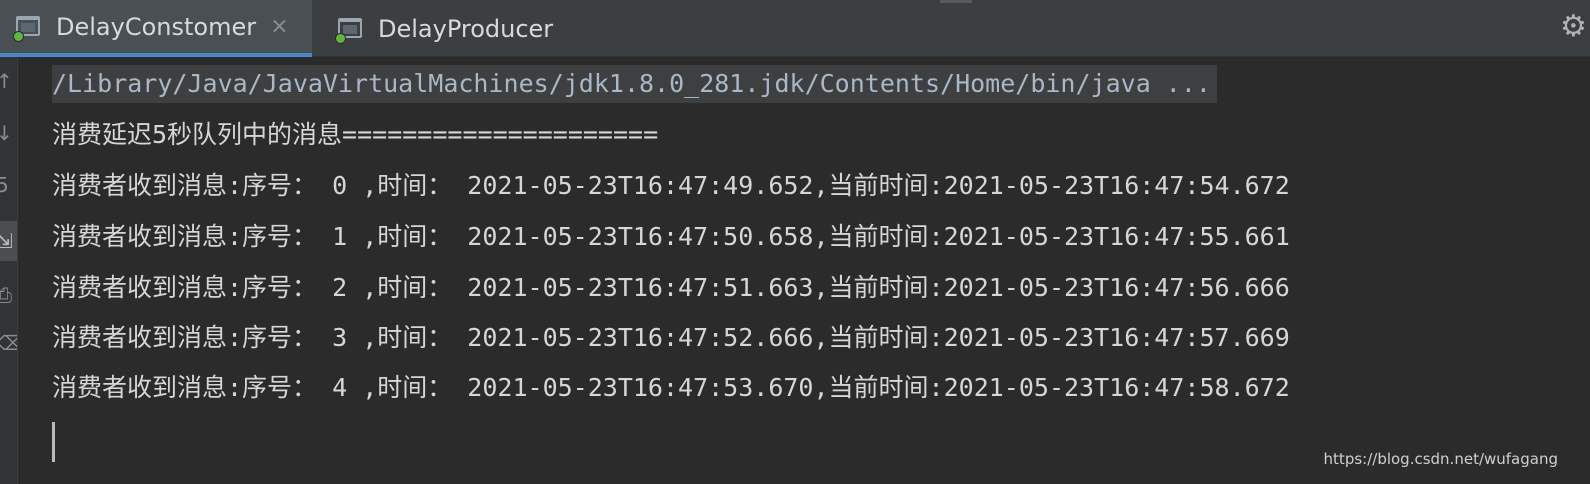  I want to click on drag-handle, so click(956, 1).